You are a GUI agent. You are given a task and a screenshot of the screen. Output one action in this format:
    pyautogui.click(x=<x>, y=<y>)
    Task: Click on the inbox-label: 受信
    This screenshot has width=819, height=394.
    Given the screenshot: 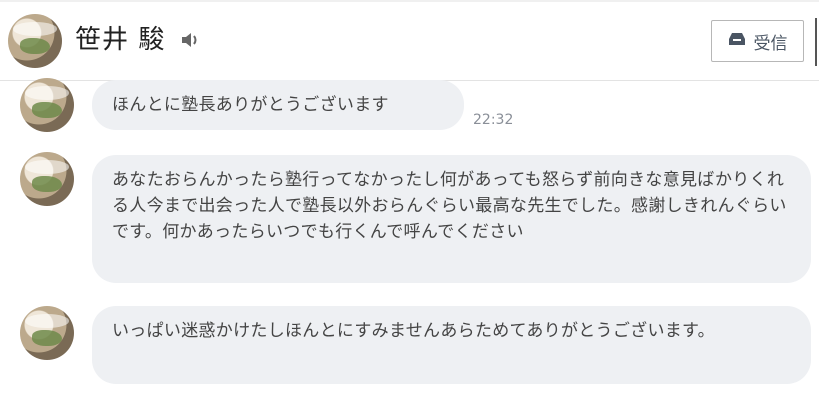 What is the action you would take?
    pyautogui.click(x=770, y=43)
    